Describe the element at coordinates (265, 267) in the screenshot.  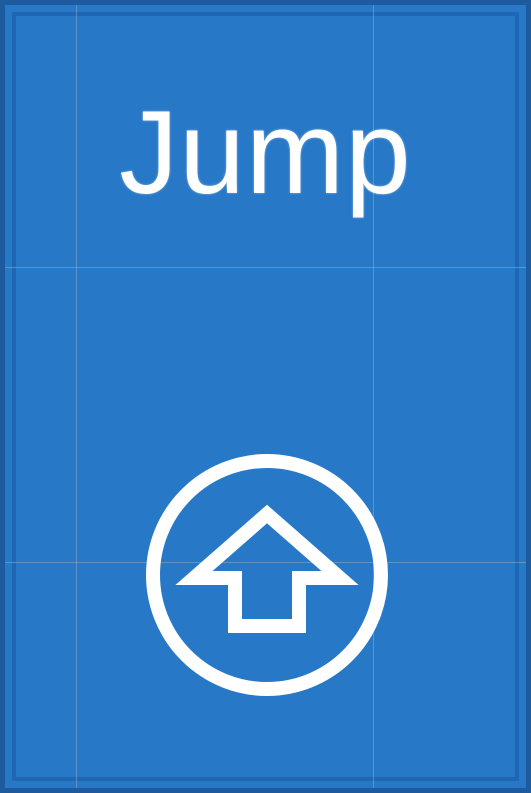
I see `grid-line` at that location.